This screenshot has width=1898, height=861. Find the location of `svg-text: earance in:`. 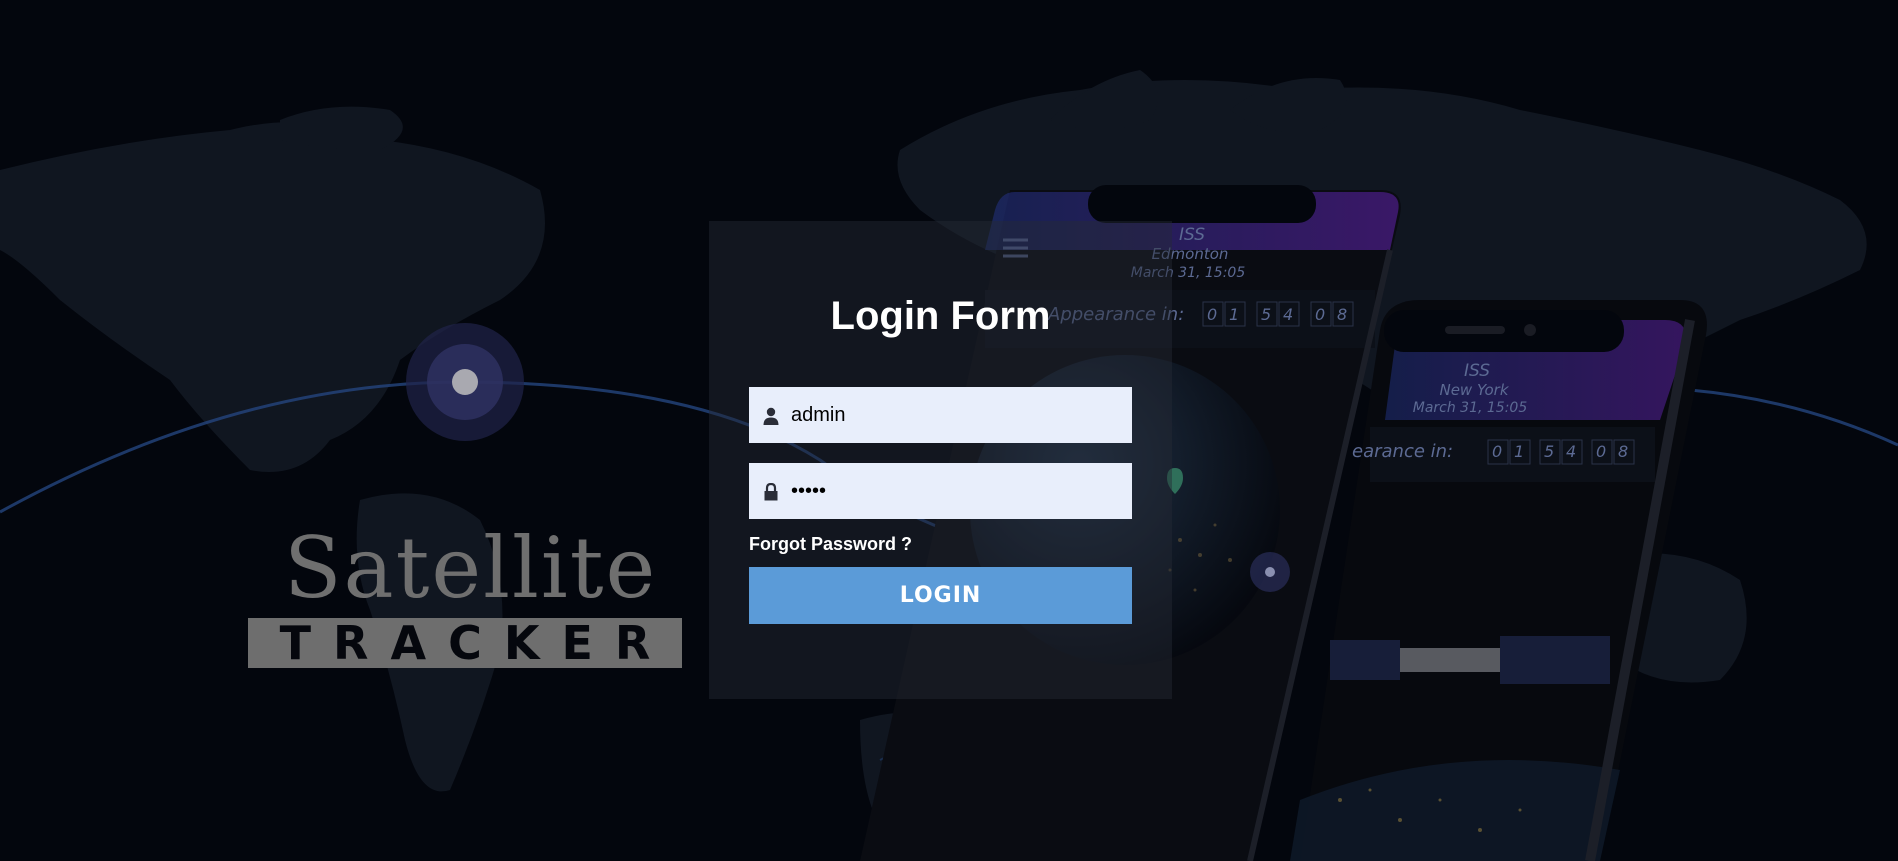

svg-text: earance in: is located at coordinates (1402, 451).